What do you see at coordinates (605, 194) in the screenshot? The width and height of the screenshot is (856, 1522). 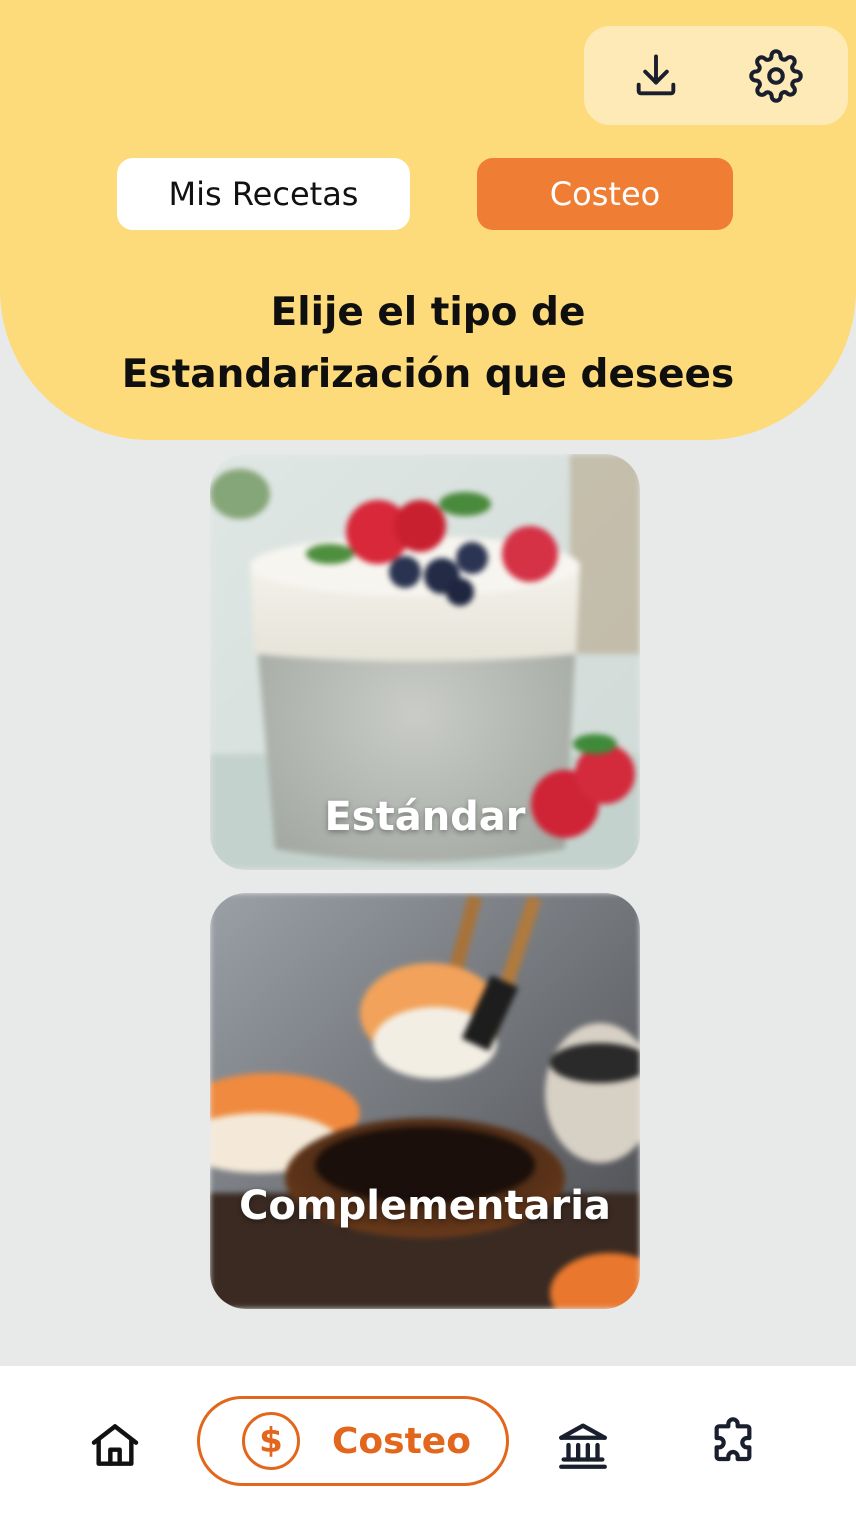 I see `tab-costeo: Costeo` at bounding box center [605, 194].